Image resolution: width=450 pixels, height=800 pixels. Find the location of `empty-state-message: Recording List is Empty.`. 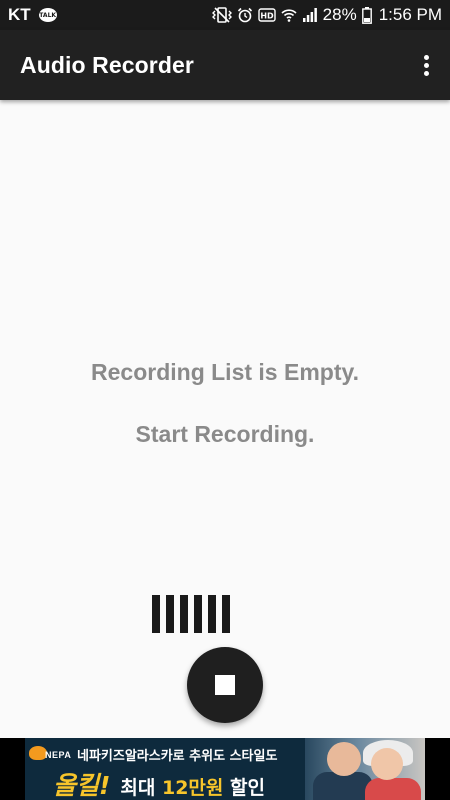

empty-state-message: Recording List is Empty. is located at coordinates (225, 372).